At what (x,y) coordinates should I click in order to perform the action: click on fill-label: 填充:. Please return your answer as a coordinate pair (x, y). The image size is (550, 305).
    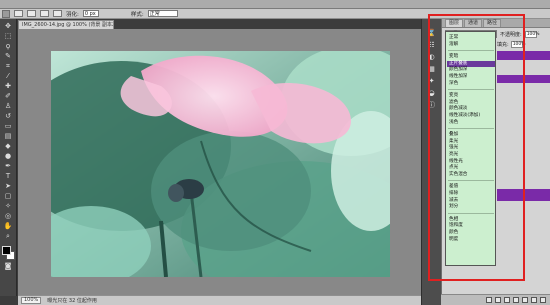
    Looking at the image, I should click on (503, 45).